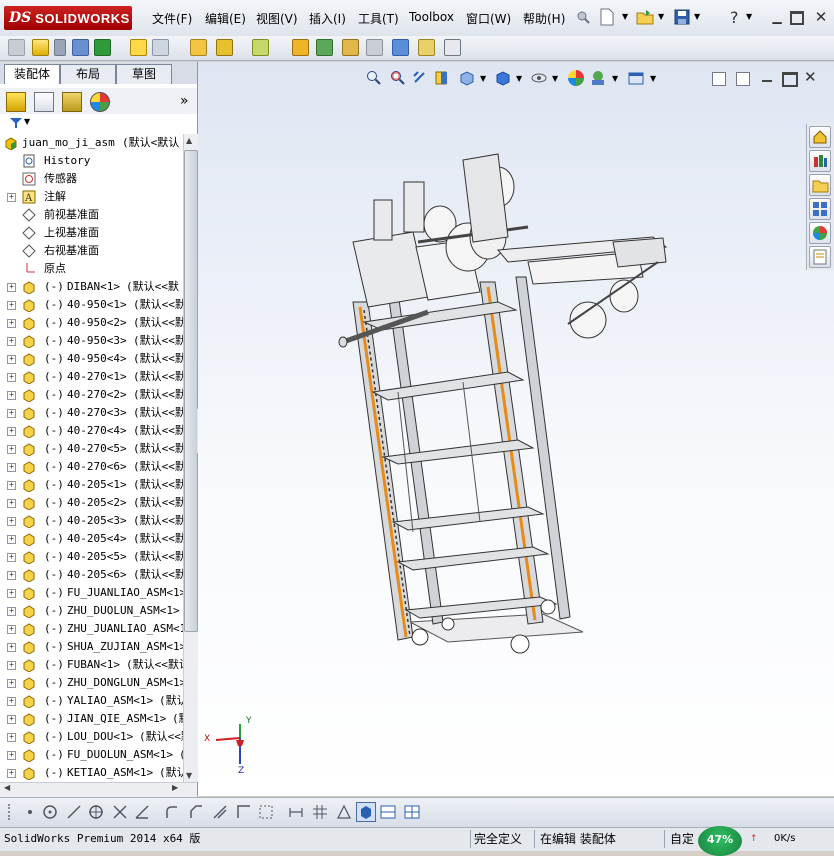  Describe the element at coordinates (91, 431) in the screenshot. I see `tree-component: + (-) 40-270<4> (默认<<默` at that location.